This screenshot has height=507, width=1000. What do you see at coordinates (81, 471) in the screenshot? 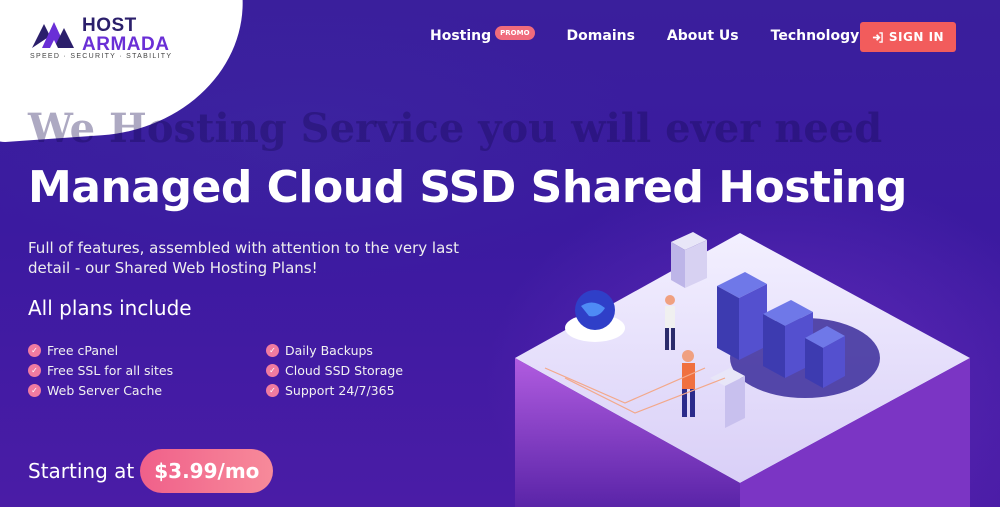
I see `starting-label: Starting at` at bounding box center [81, 471].